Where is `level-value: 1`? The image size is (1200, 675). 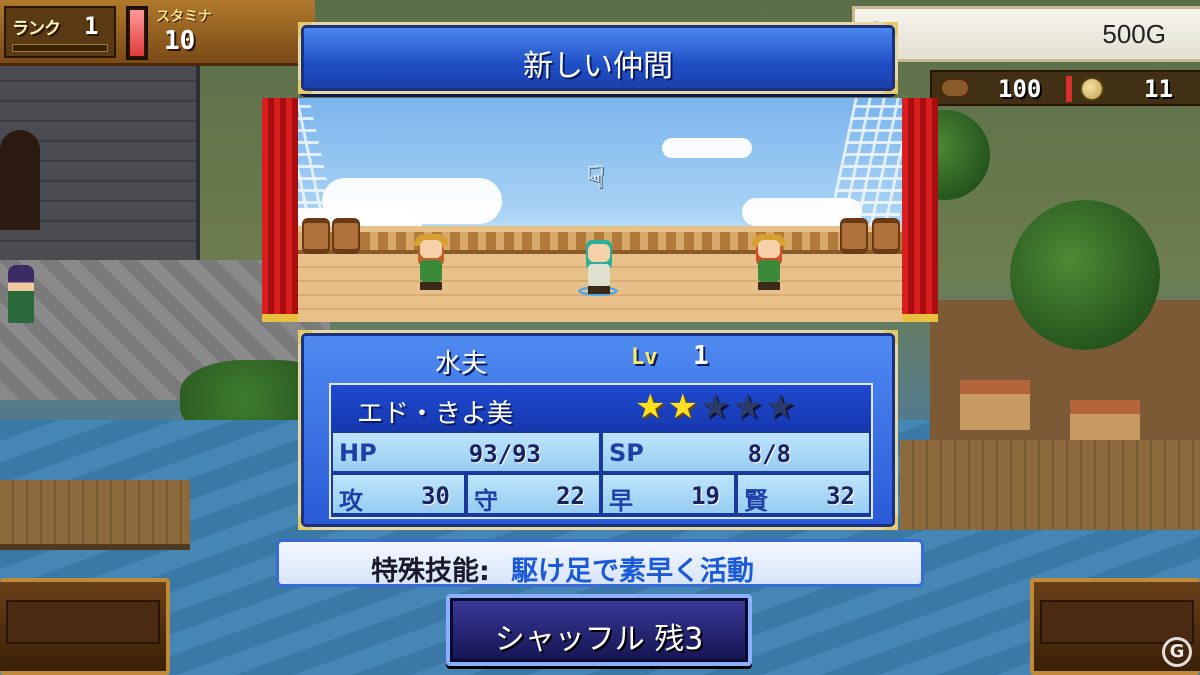
level-value: 1 is located at coordinates (701, 356).